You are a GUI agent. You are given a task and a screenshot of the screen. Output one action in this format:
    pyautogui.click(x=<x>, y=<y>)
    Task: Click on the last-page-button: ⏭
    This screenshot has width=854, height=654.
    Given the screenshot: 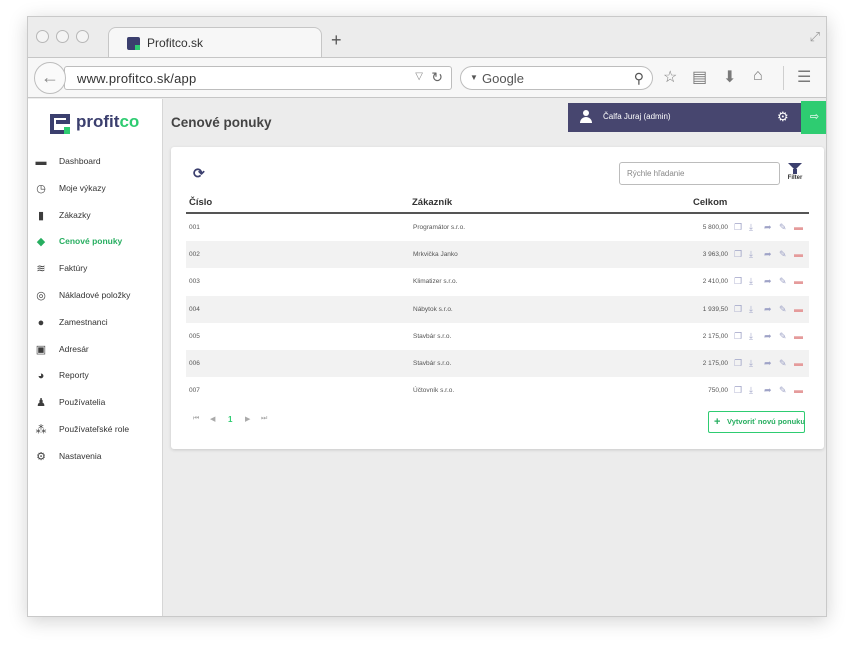 What is the action you would take?
    pyautogui.click(x=264, y=419)
    